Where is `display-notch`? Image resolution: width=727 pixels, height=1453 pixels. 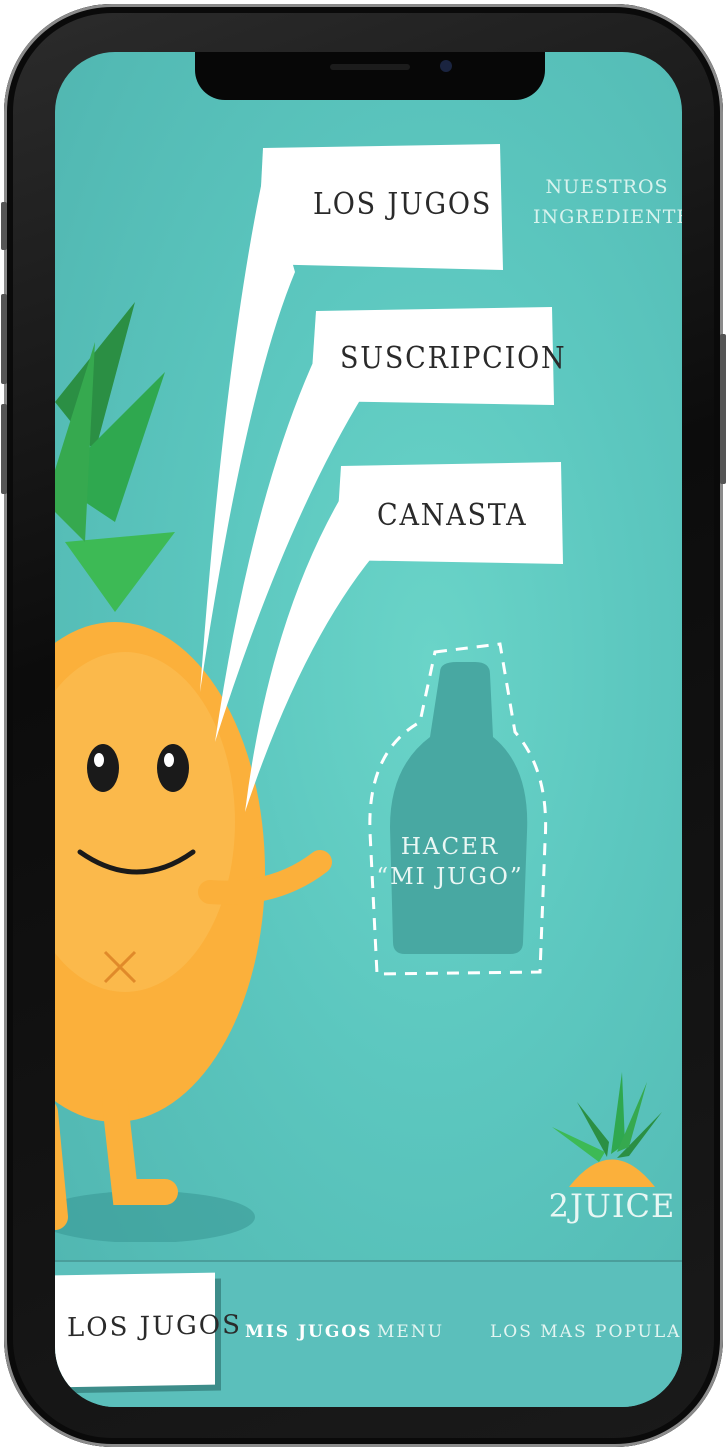 display-notch is located at coordinates (370, 76).